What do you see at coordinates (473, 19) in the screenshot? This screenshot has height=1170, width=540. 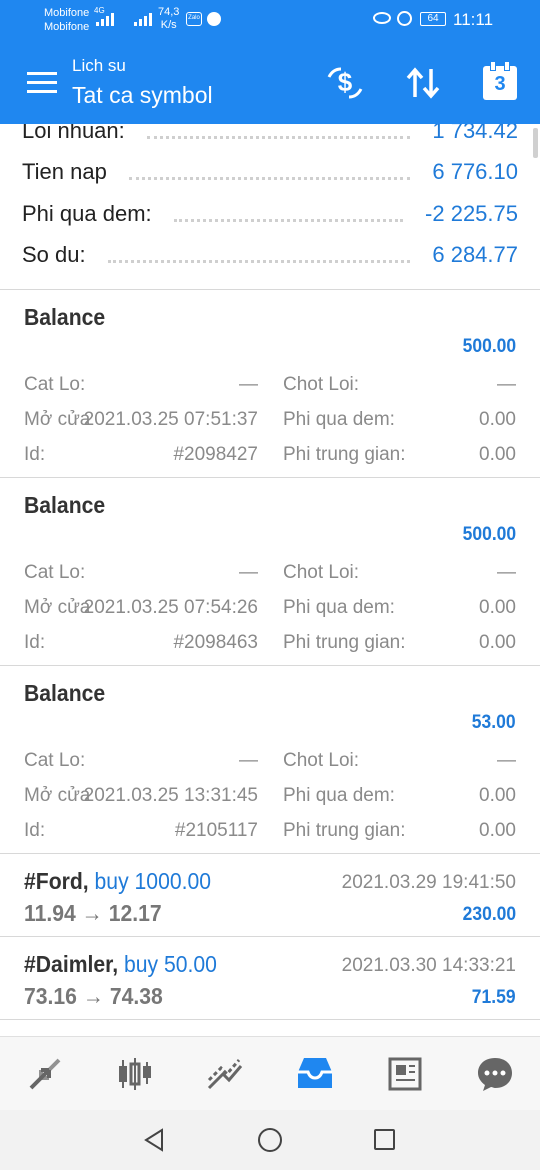 I see `clock: 11:11` at bounding box center [473, 19].